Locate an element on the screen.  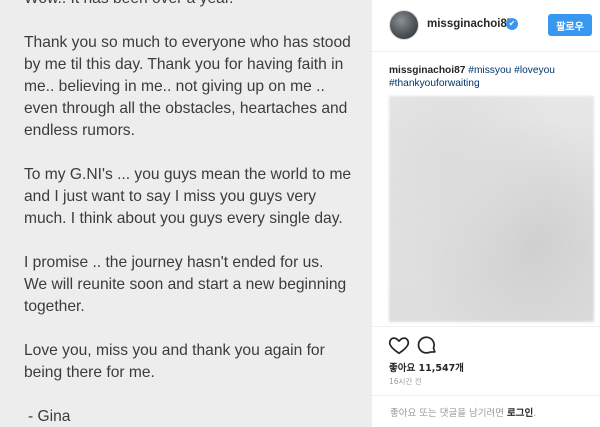
likes-count: 좋아요 11,547개 is located at coordinates (426, 367).